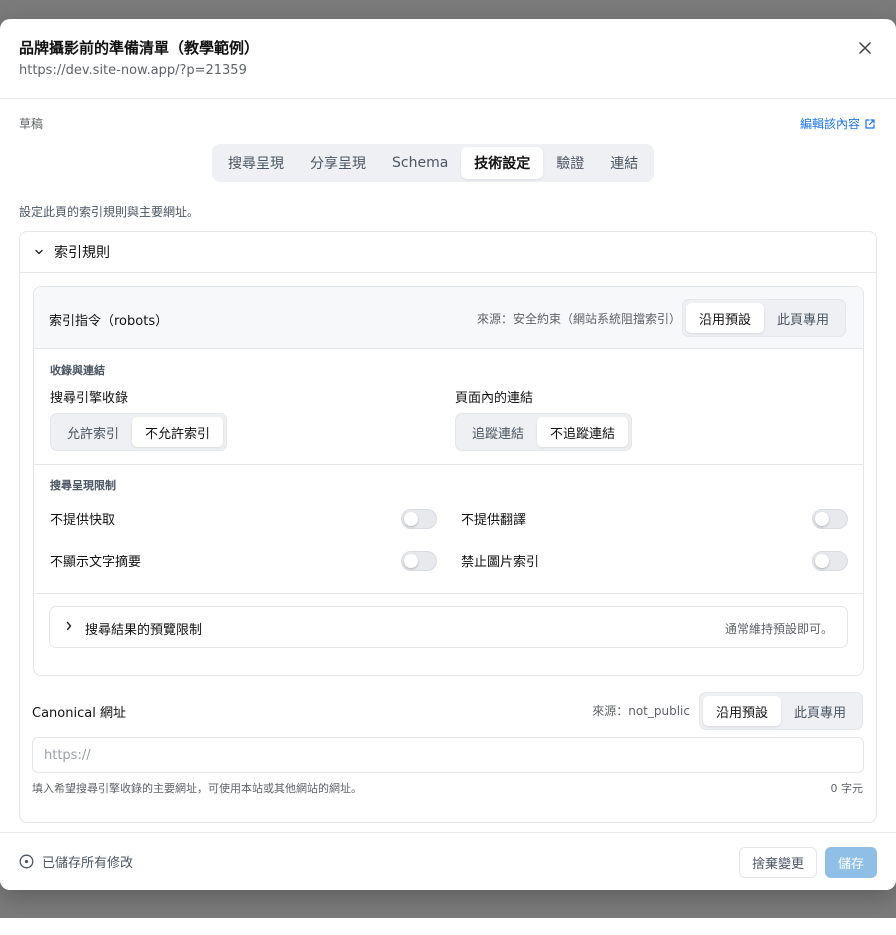 The height and width of the screenshot is (935, 896). I want to click on page-url: https://dev.site-now.app/?p=21359, so click(133, 70).